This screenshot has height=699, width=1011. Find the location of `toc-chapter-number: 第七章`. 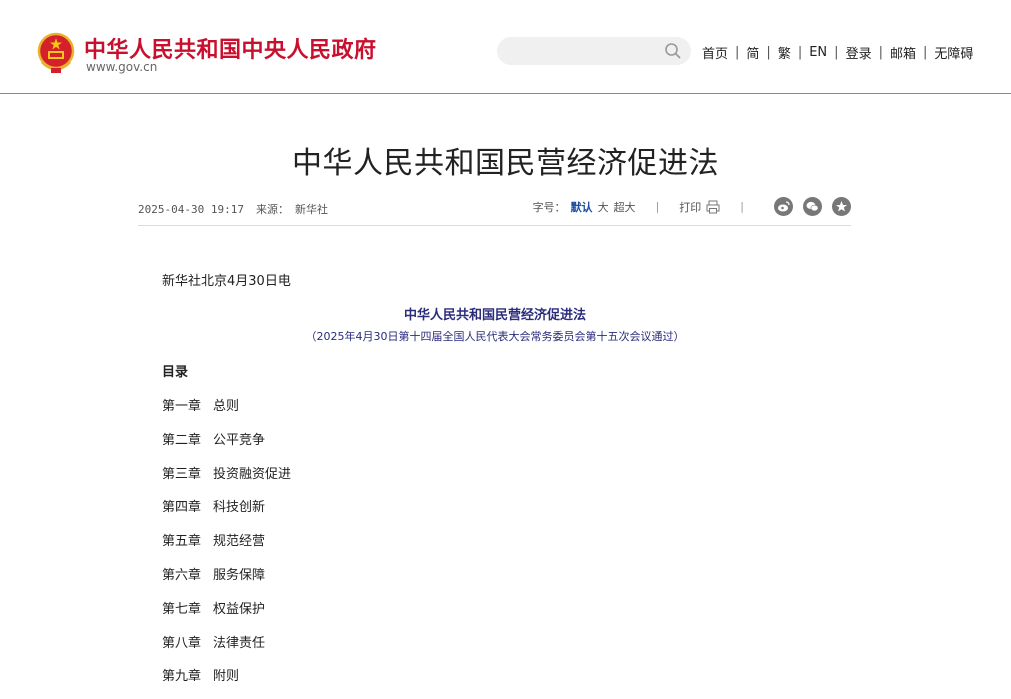

toc-chapter-number: 第七章 is located at coordinates (182, 609).